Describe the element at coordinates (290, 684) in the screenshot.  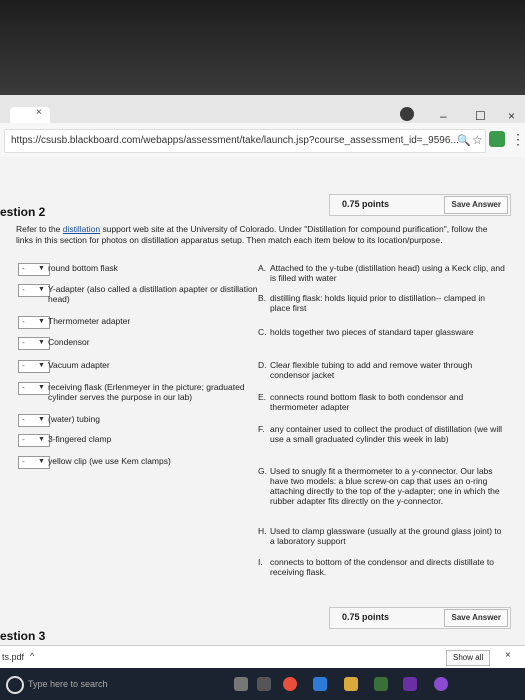
I see `chrome-icon` at that location.